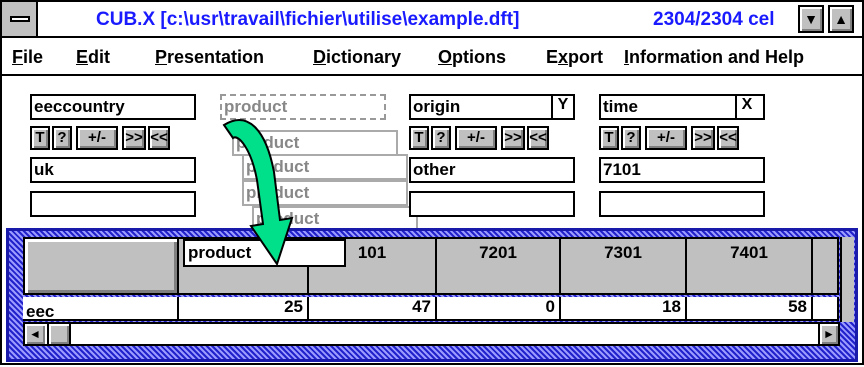 The image size is (864, 367). I want to click on drag-arrow-shape, so click(258, 193).